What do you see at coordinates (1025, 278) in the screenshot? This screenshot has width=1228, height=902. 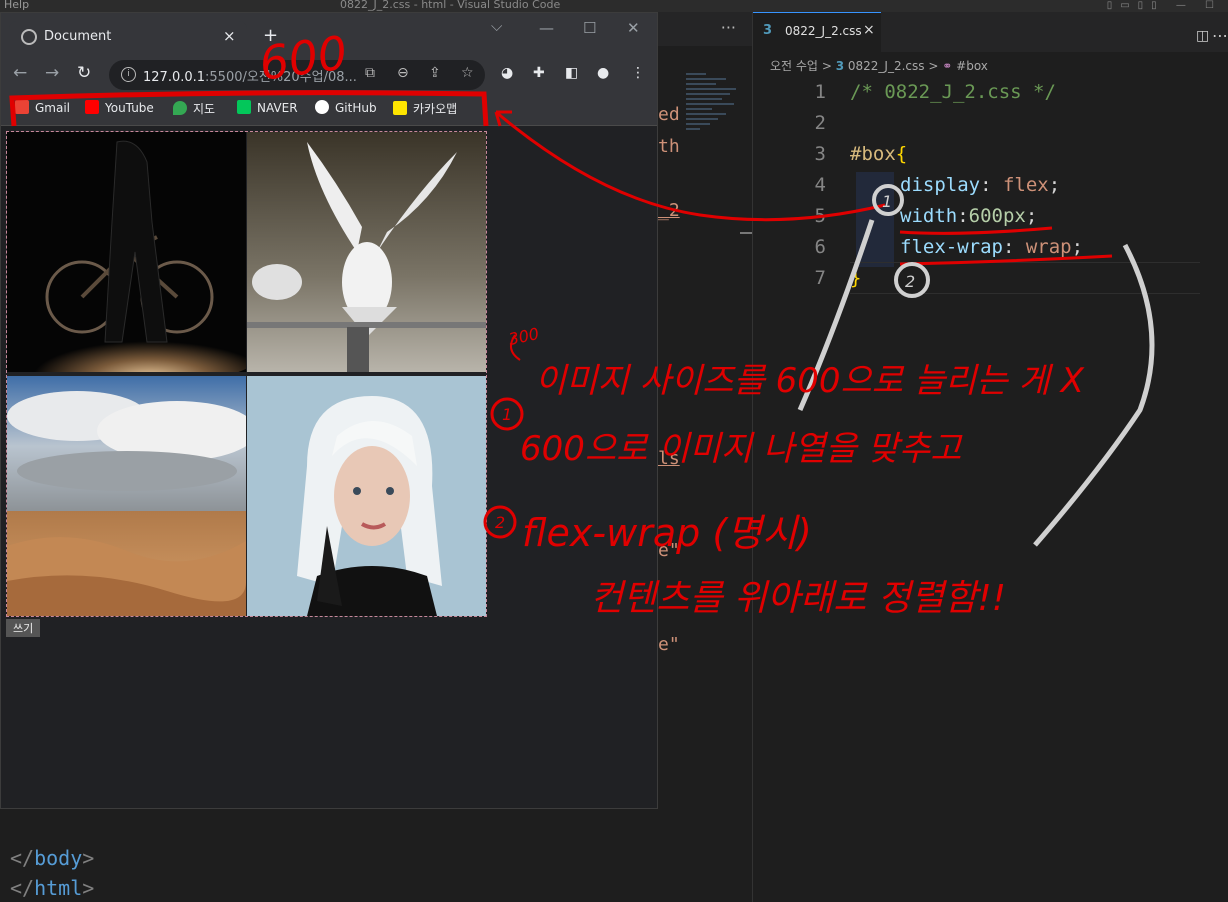 I see `current-line-highlight` at bounding box center [1025, 278].